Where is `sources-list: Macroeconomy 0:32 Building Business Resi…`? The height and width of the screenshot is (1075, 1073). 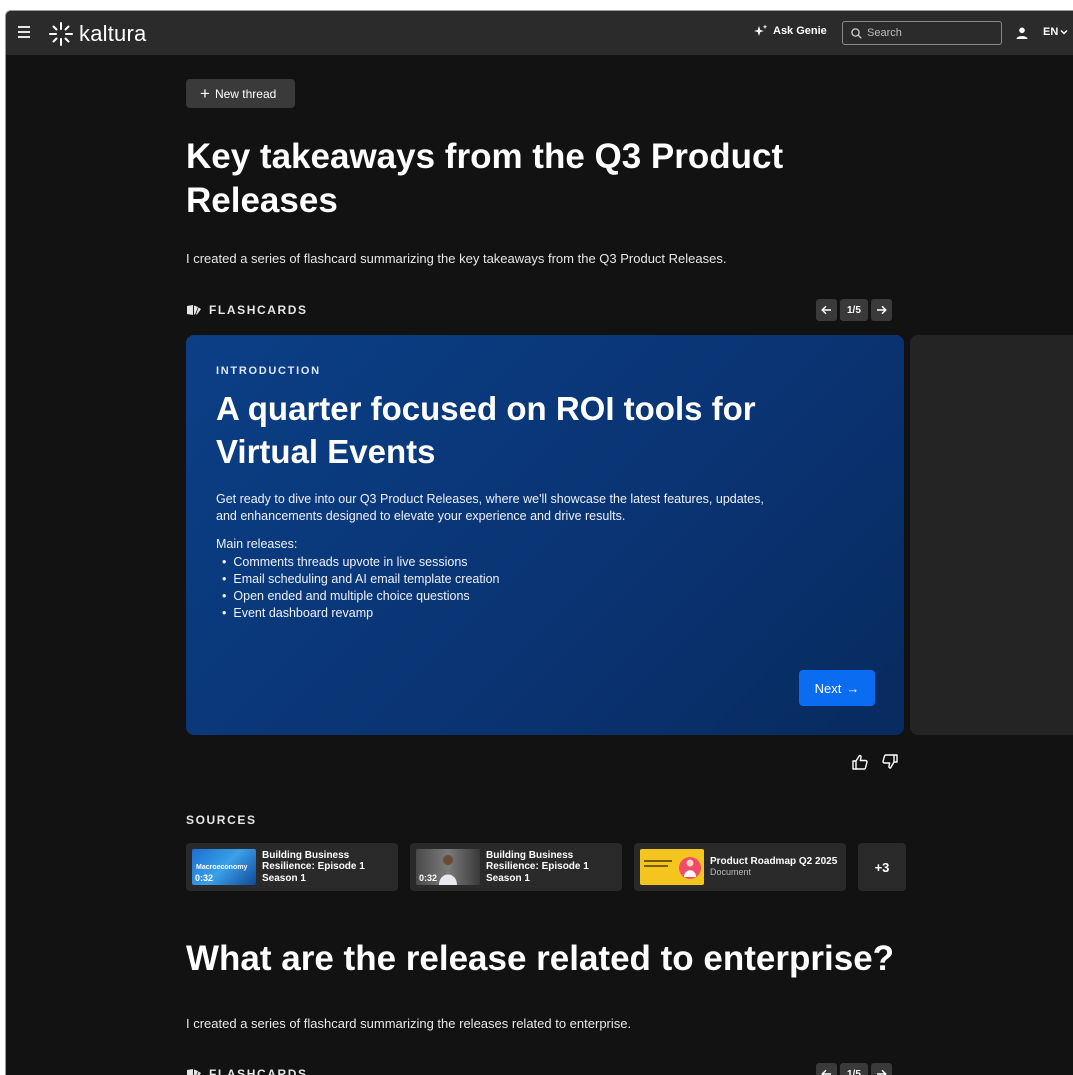 sources-list: Macroeconomy 0:32 Building Business Resi… is located at coordinates (546, 867).